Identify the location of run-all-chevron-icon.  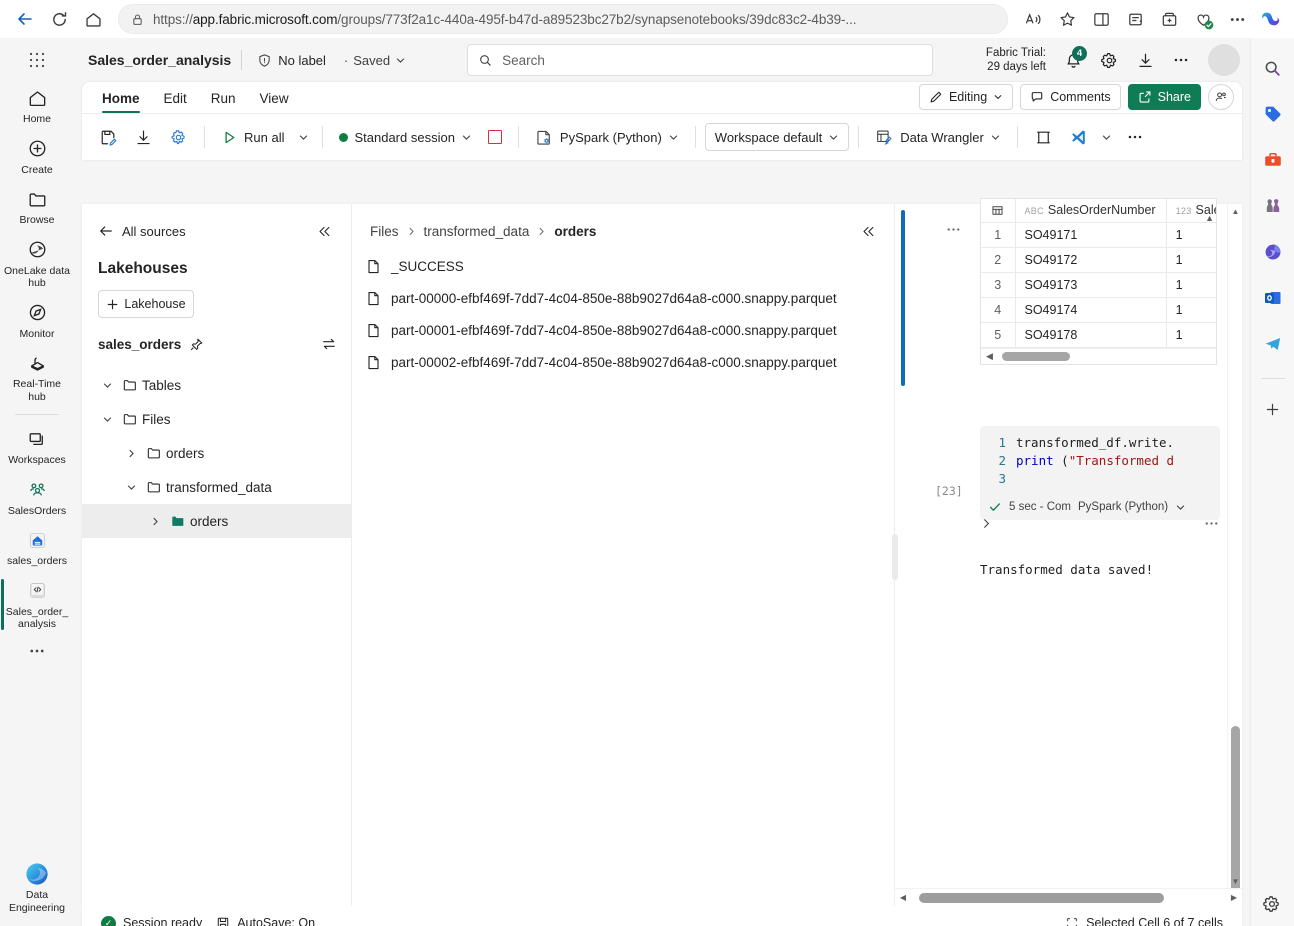
(303, 137).